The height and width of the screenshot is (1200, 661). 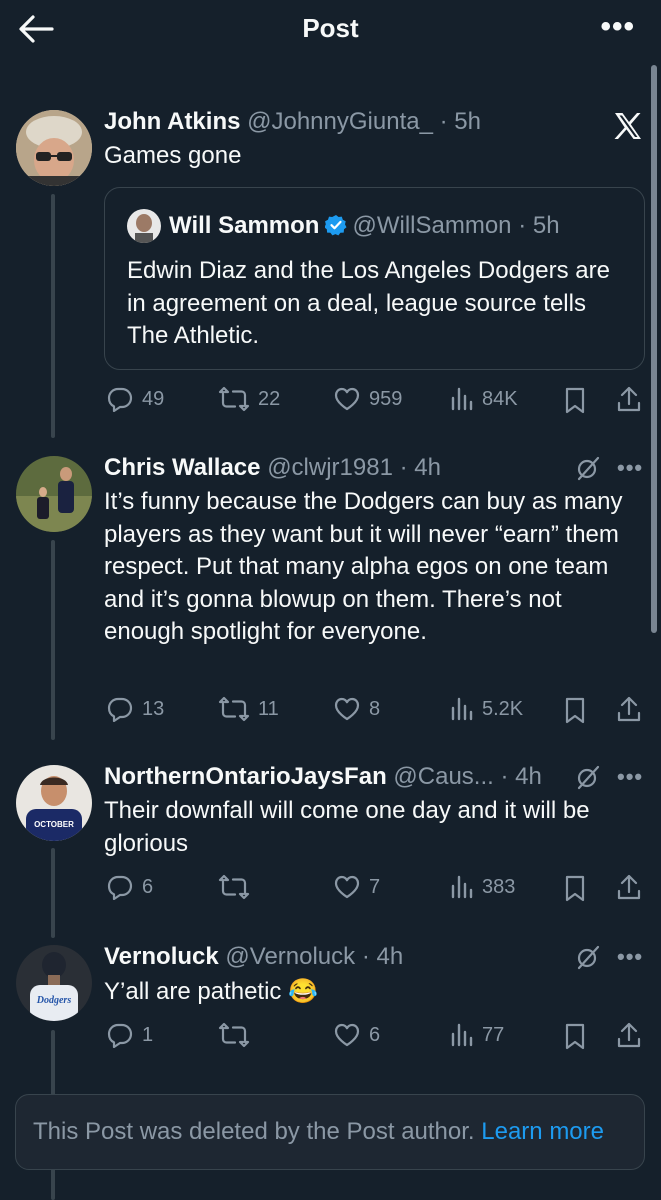 What do you see at coordinates (135, 399) in the screenshot?
I see `reply-button: 49` at bounding box center [135, 399].